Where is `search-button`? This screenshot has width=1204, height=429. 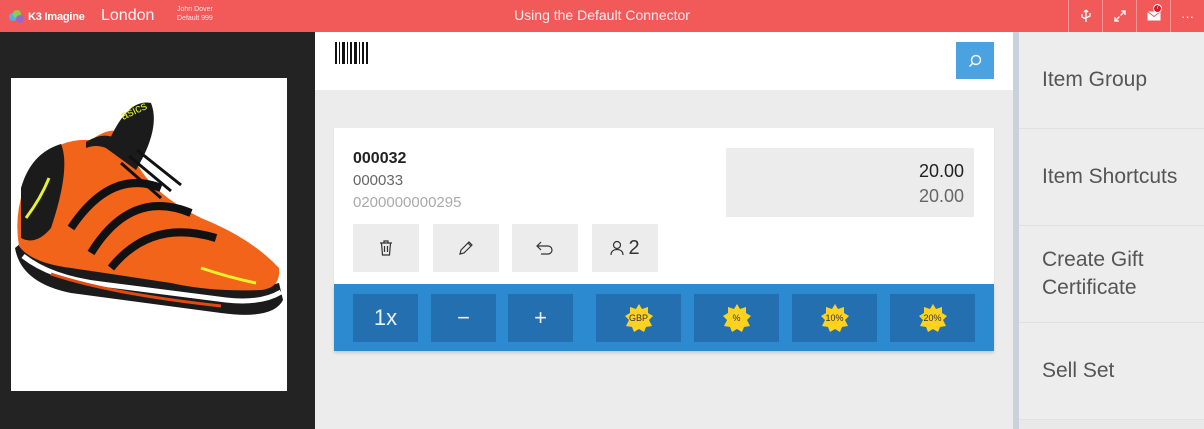 search-button is located at coordinates (975, 60).